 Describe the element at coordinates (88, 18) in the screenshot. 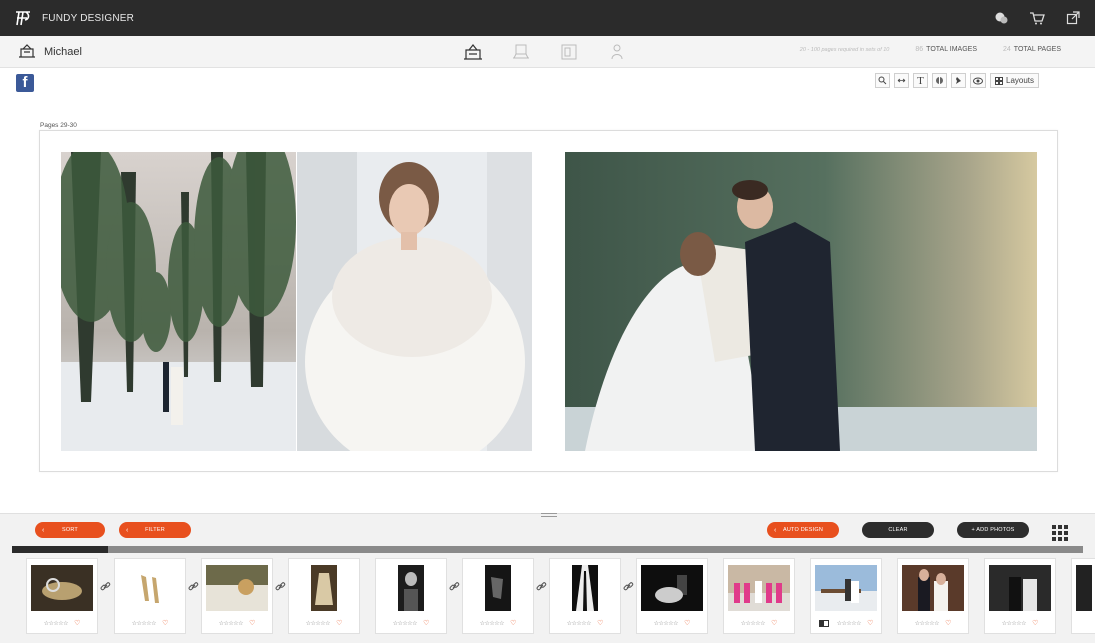

I see `app-brand: FUNDY DESIGNER` at that location.